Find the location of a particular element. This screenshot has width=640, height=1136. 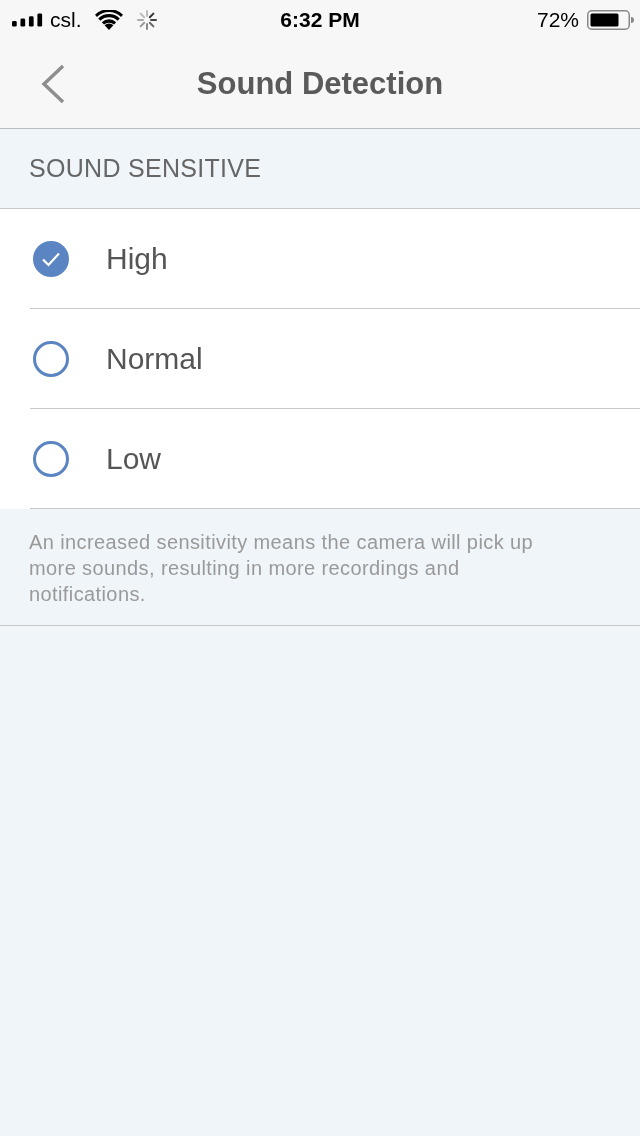

option-label: Normal is located at coordinates (154, 358).